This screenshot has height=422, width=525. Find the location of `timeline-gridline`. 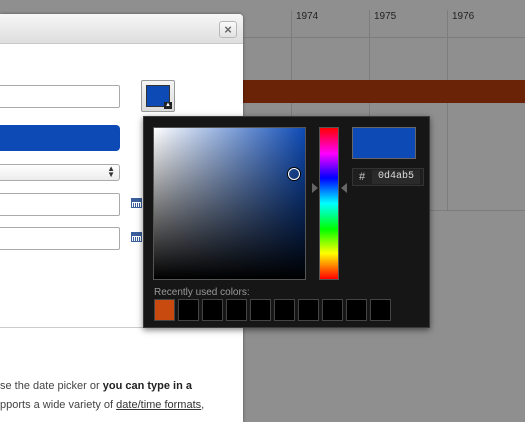

timeline-gridline is located at coordinates (447, 110).